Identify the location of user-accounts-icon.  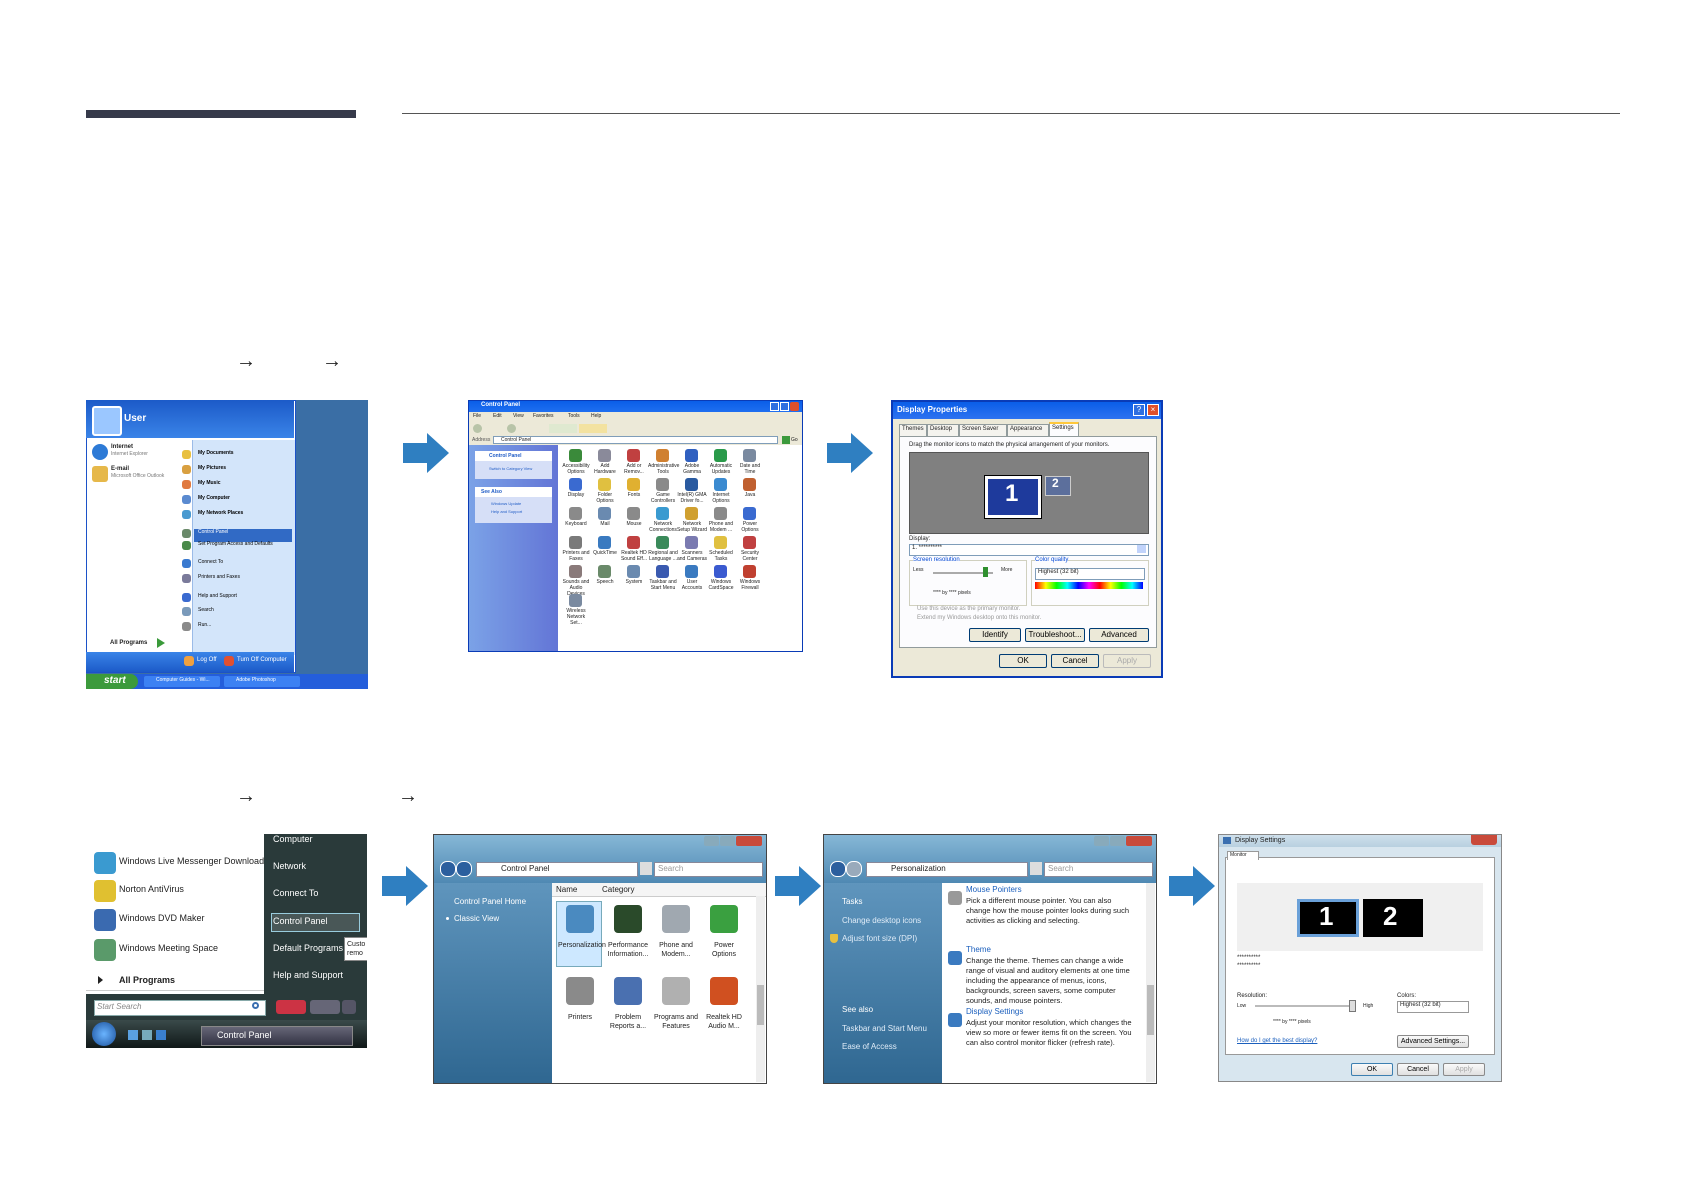
(691, 571).